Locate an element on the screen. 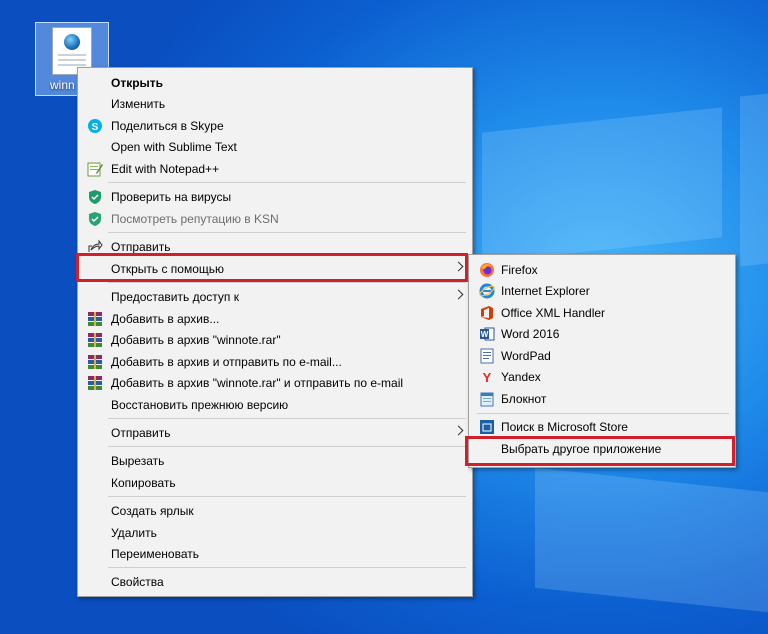 Image resolution: width=768 pixels, height=634 pixels. yandex-icon: Y is located at coordinates (487, 377).